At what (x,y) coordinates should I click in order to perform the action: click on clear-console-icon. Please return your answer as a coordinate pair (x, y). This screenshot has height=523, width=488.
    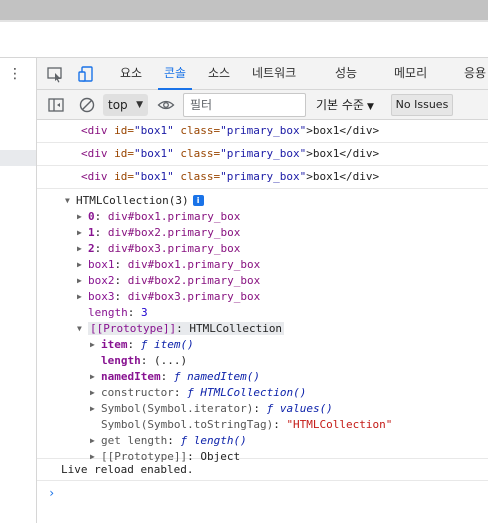
    Looking at the image, I should click on (87, 105).